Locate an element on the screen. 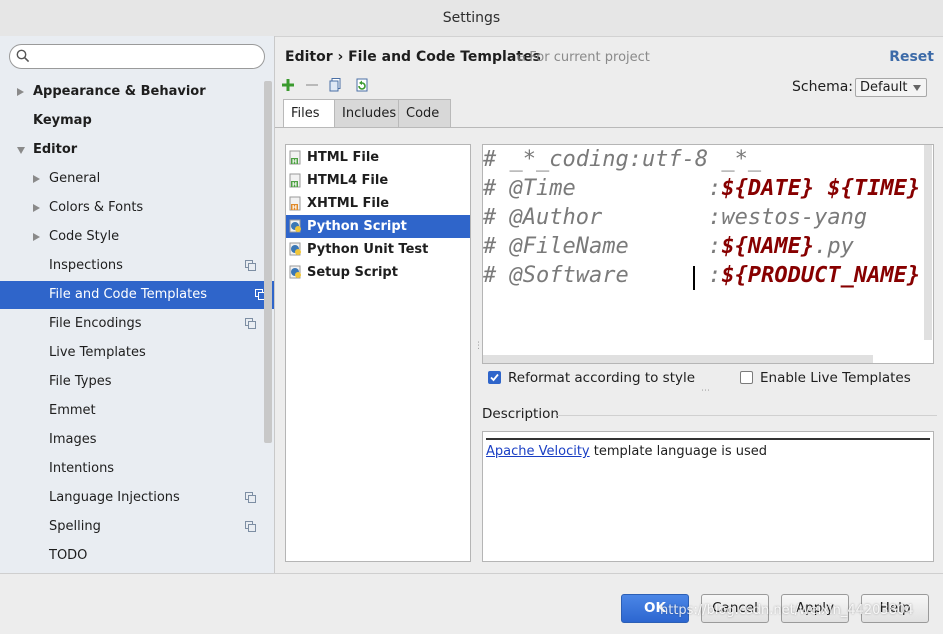 The image size is (943, 634). scope-note-text: For current project is located at coordinates (589, 57).